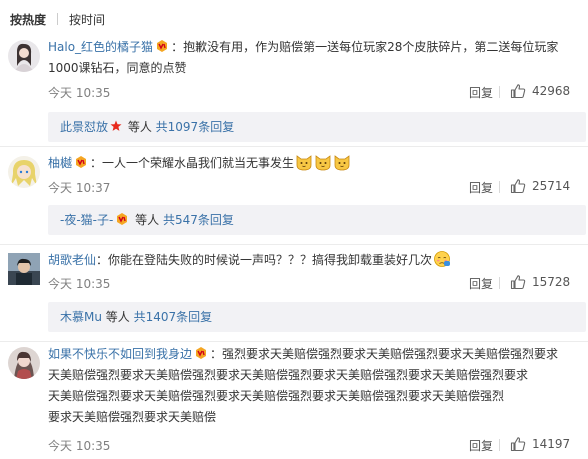  I want to click on like-count: 15728, so click(551, 282).